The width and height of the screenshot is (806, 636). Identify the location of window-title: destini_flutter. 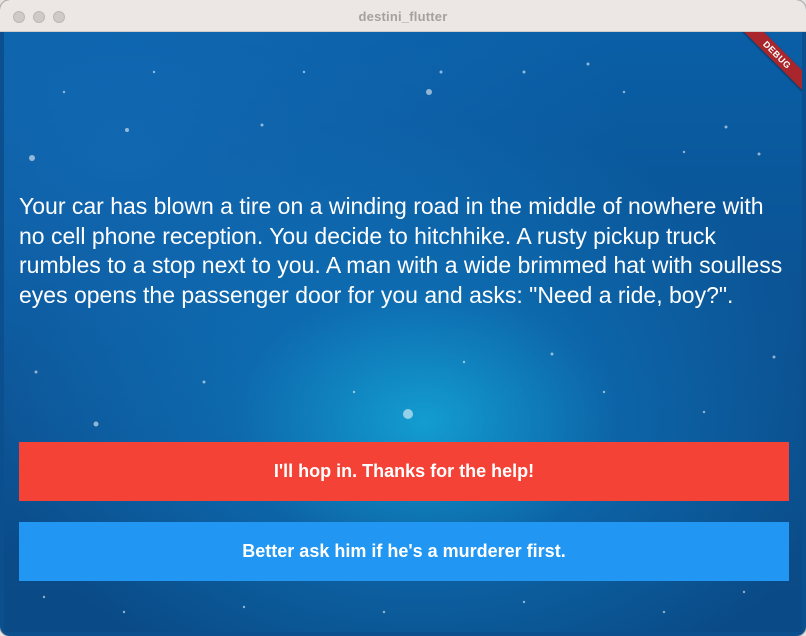
(403, 16).